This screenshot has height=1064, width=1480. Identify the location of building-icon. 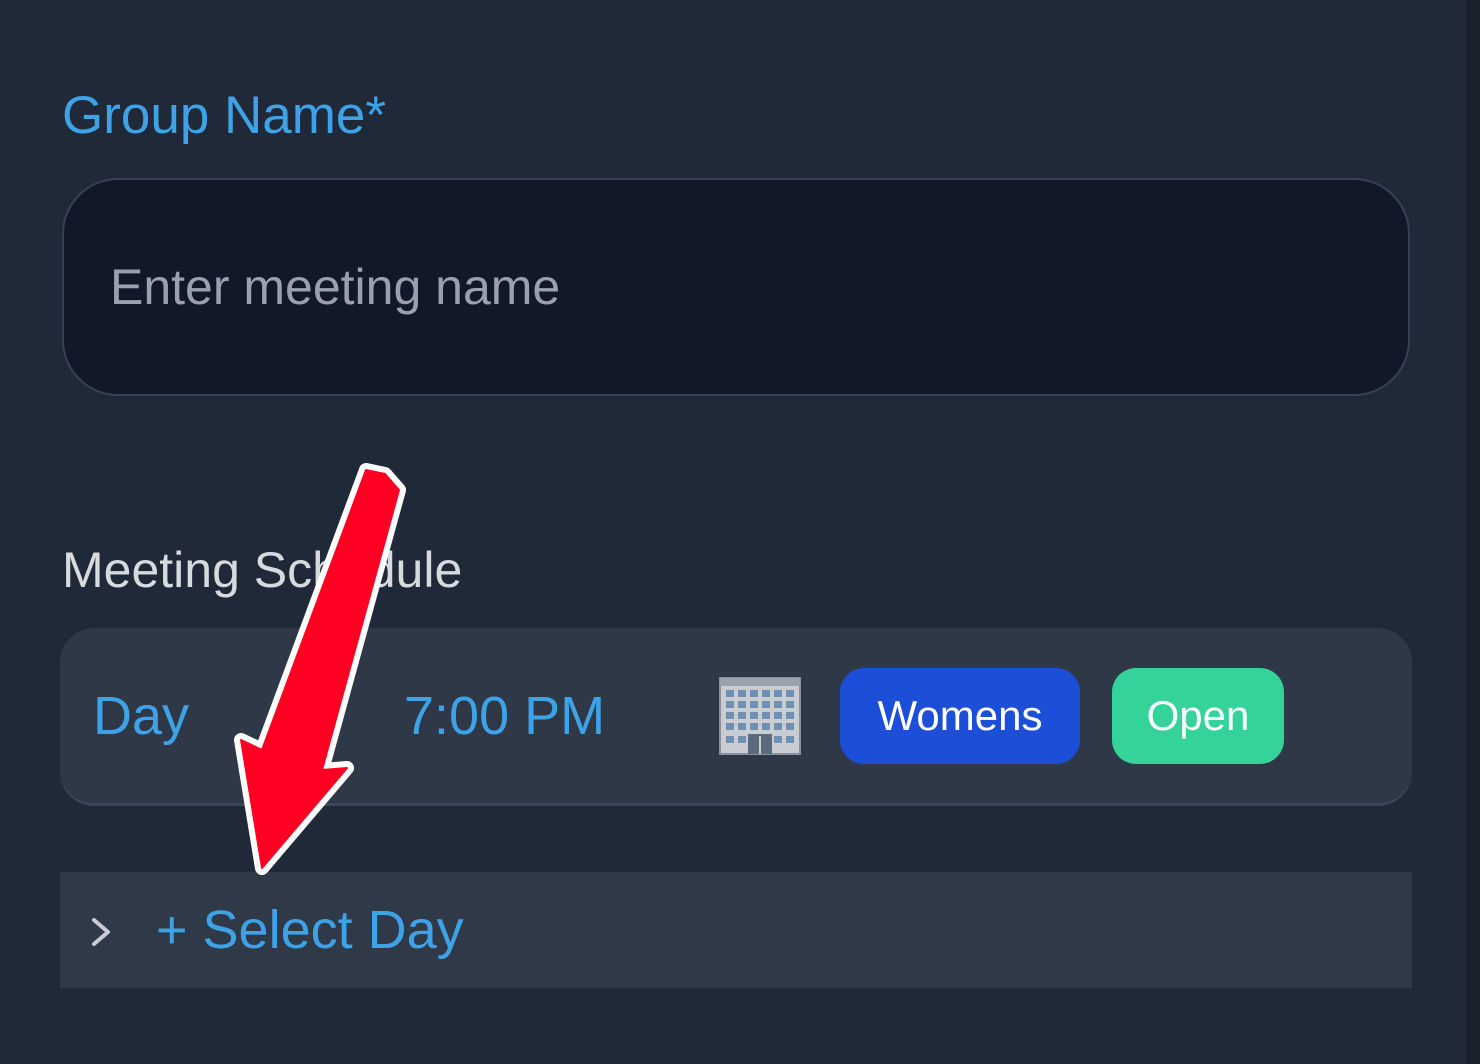
(760, 715).